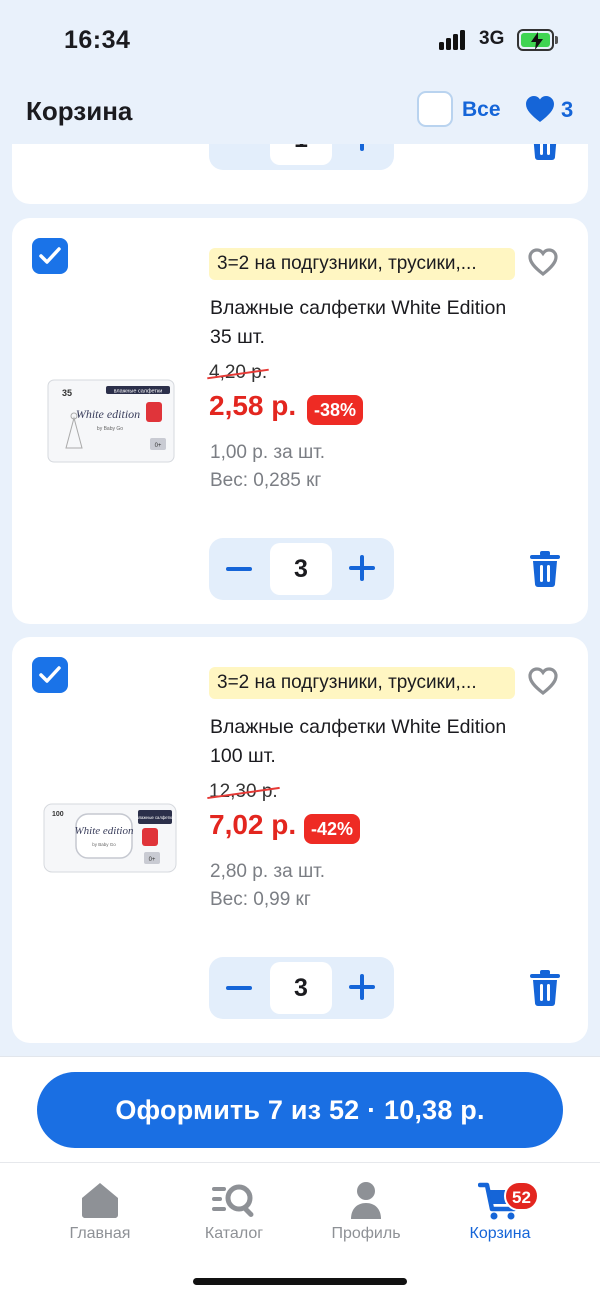  What do you see at coordinates (335, 410) in the screenshot?
I see `discount-badge: -38%` at bounding box center [335, 410].